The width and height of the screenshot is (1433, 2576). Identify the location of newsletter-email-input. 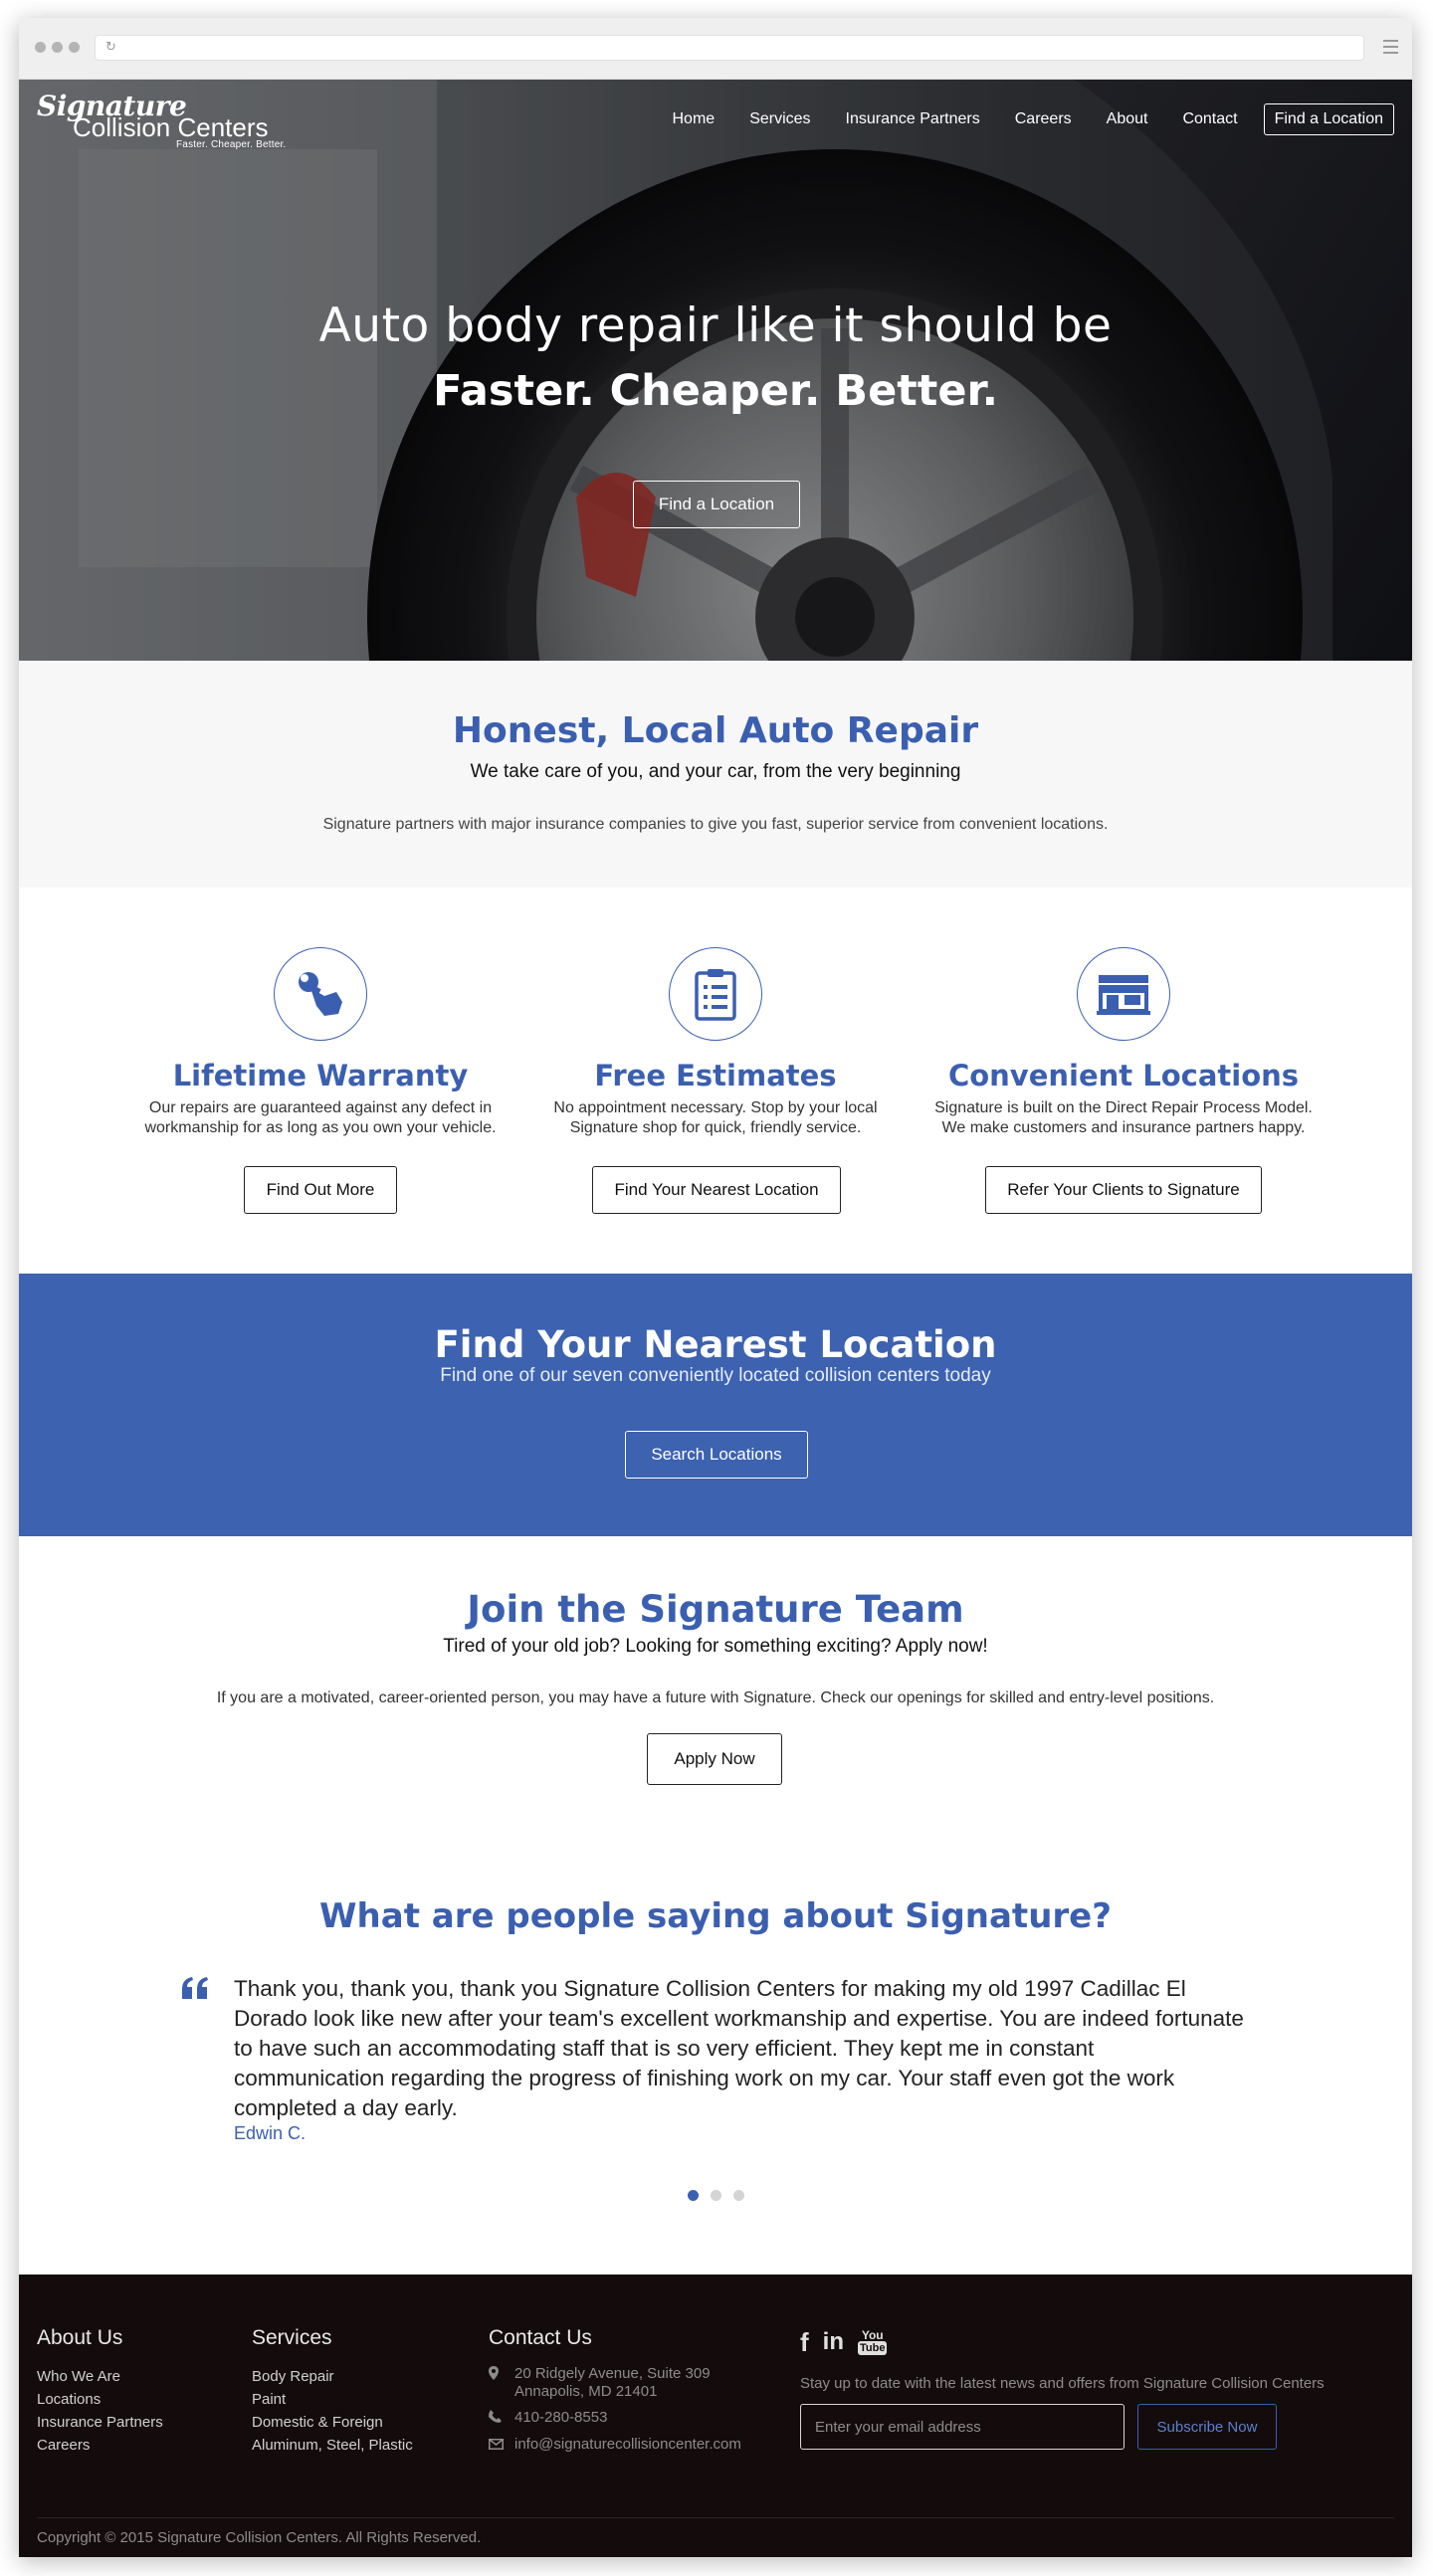
(962, 2427).